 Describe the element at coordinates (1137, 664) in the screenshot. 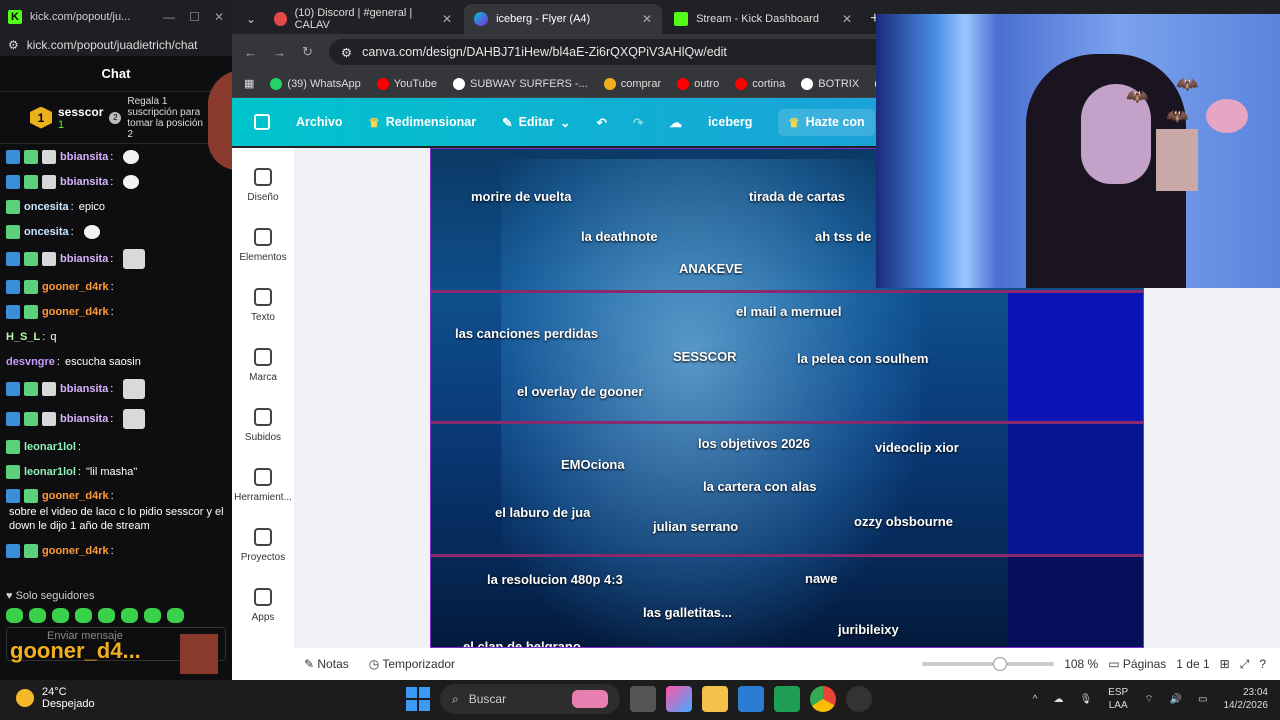

I see `pages-button: ▭ Páginas` at that location.